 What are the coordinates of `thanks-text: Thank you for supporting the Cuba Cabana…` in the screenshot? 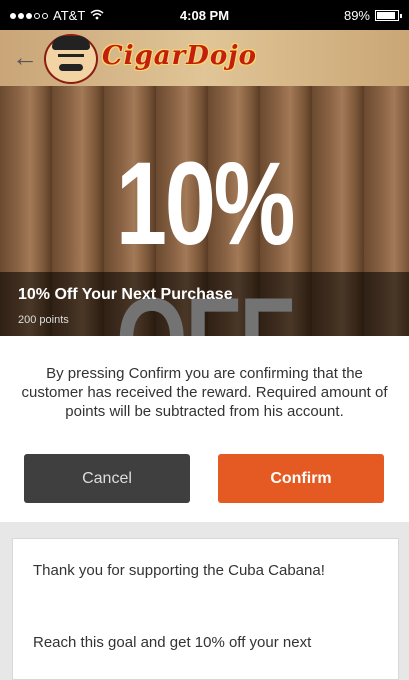 It's located at (179, 570).